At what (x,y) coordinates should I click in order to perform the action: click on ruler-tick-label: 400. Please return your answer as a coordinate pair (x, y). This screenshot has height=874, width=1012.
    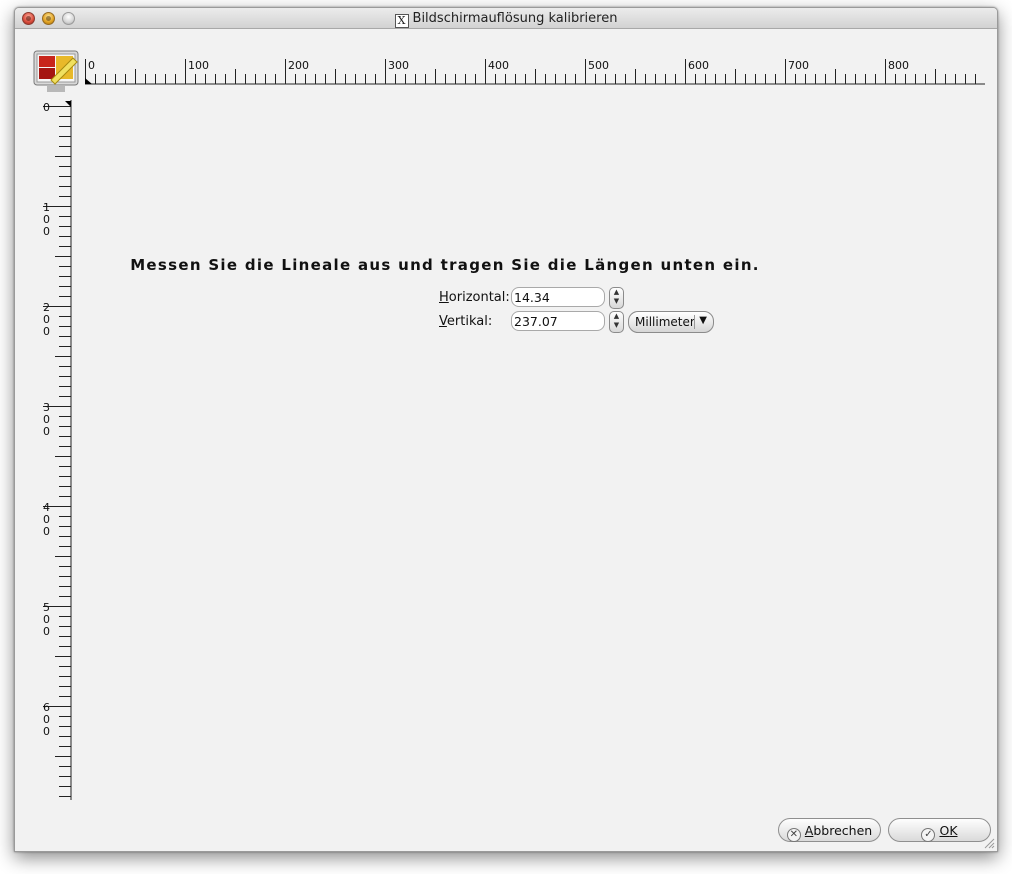
    Looking at the image, I should click on (498, 65).